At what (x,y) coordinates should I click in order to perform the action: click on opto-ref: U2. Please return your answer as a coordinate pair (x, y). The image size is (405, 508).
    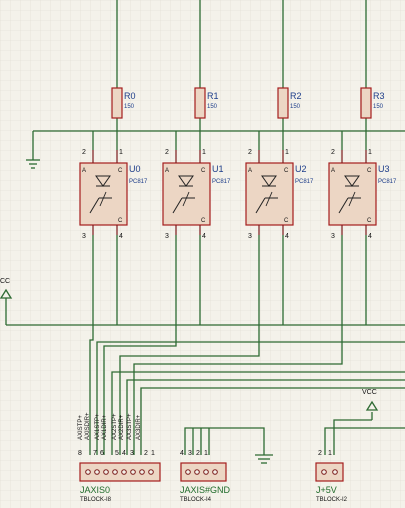
    Looking at the image, I should click on (301, 169).